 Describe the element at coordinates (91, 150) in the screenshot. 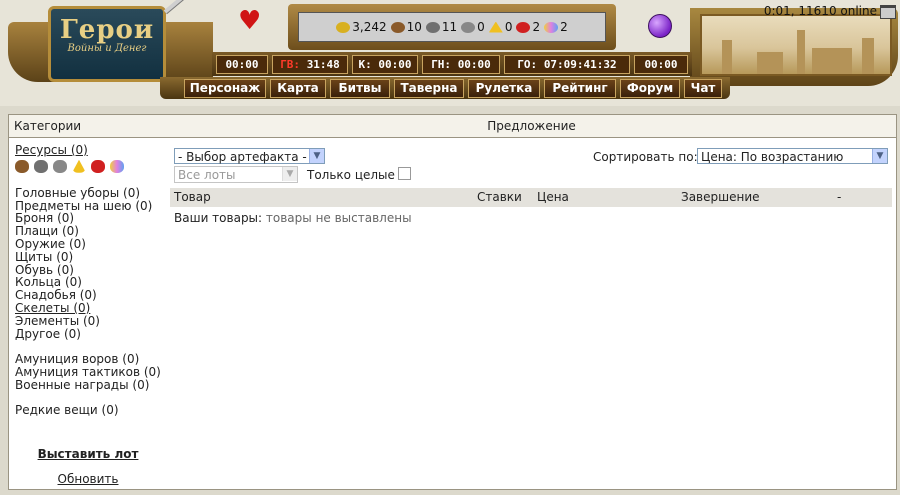

I see `category-resources: Ресурсы (0)` at that location.